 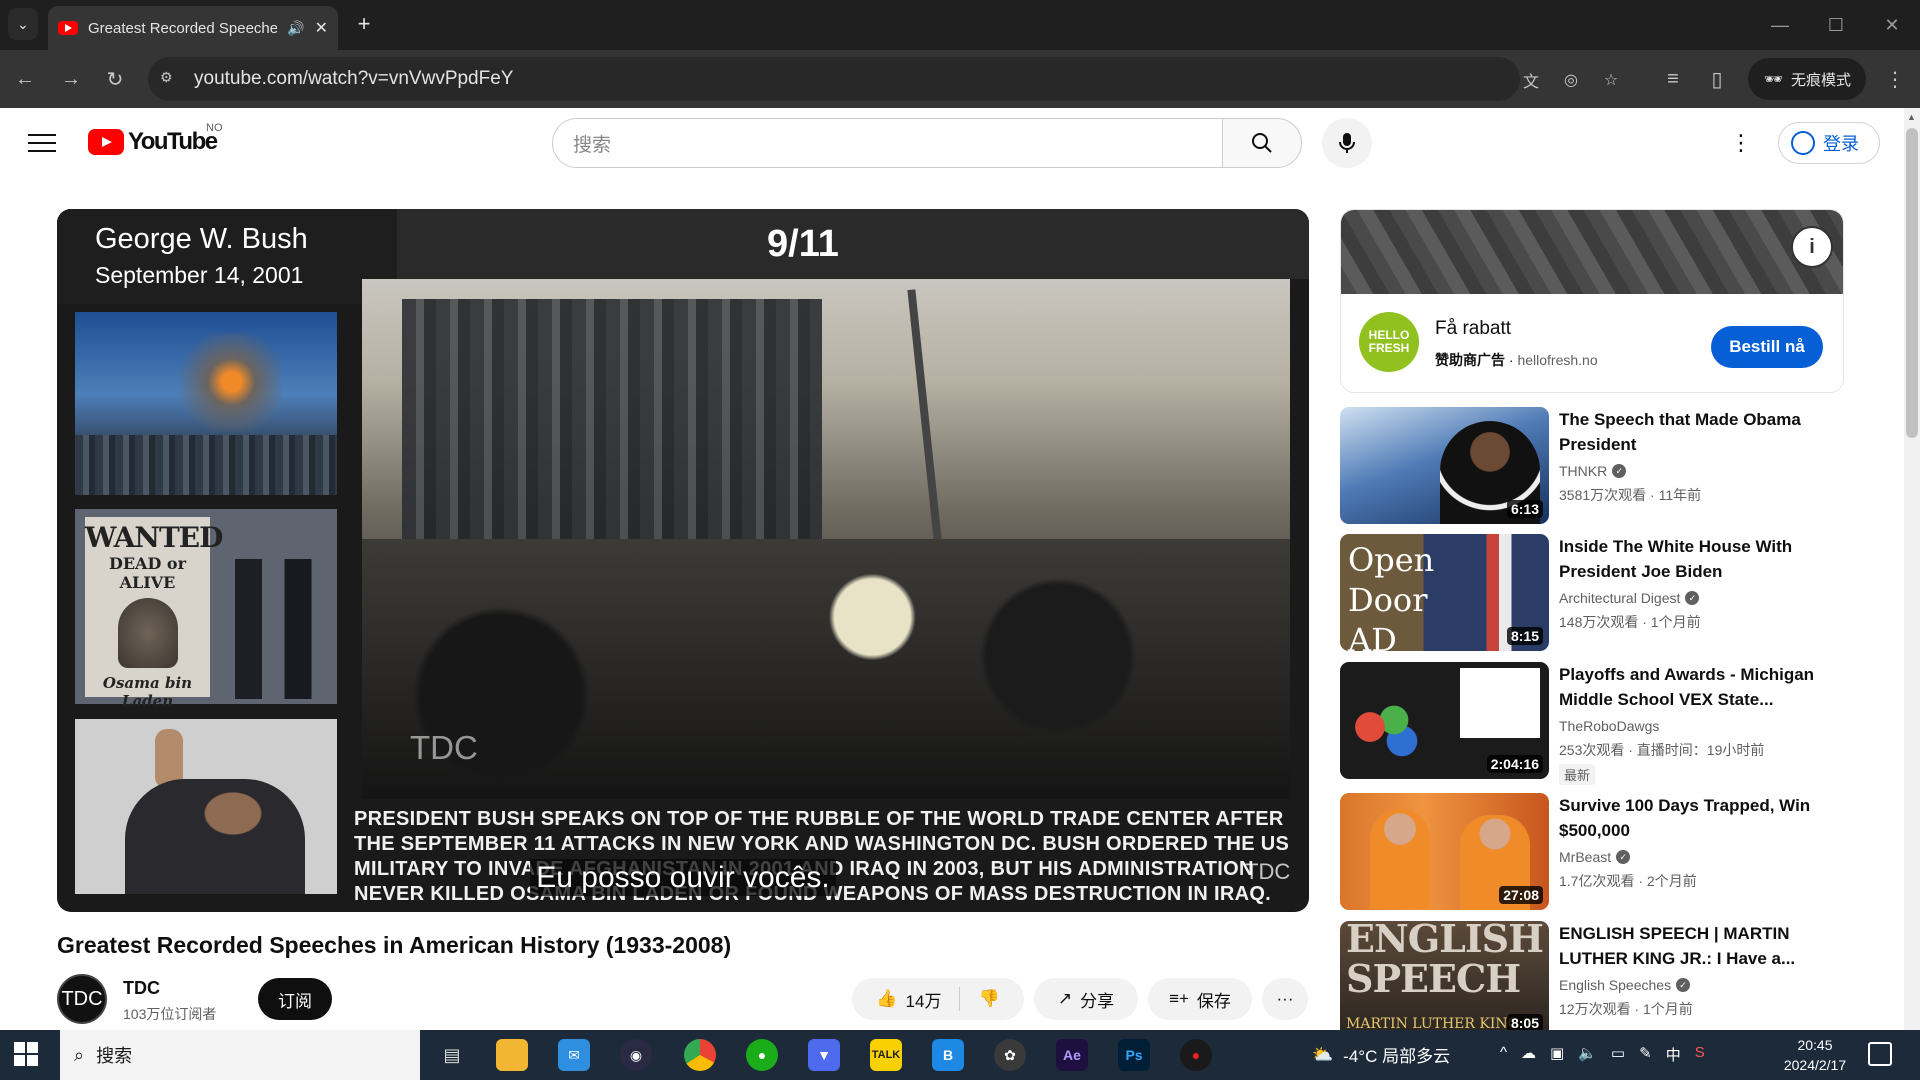 What do you see at coordinates (1134, 1055) in the screenshot?
I see `photoshop-icon: Ps` at bounding box center [1134, 1055].